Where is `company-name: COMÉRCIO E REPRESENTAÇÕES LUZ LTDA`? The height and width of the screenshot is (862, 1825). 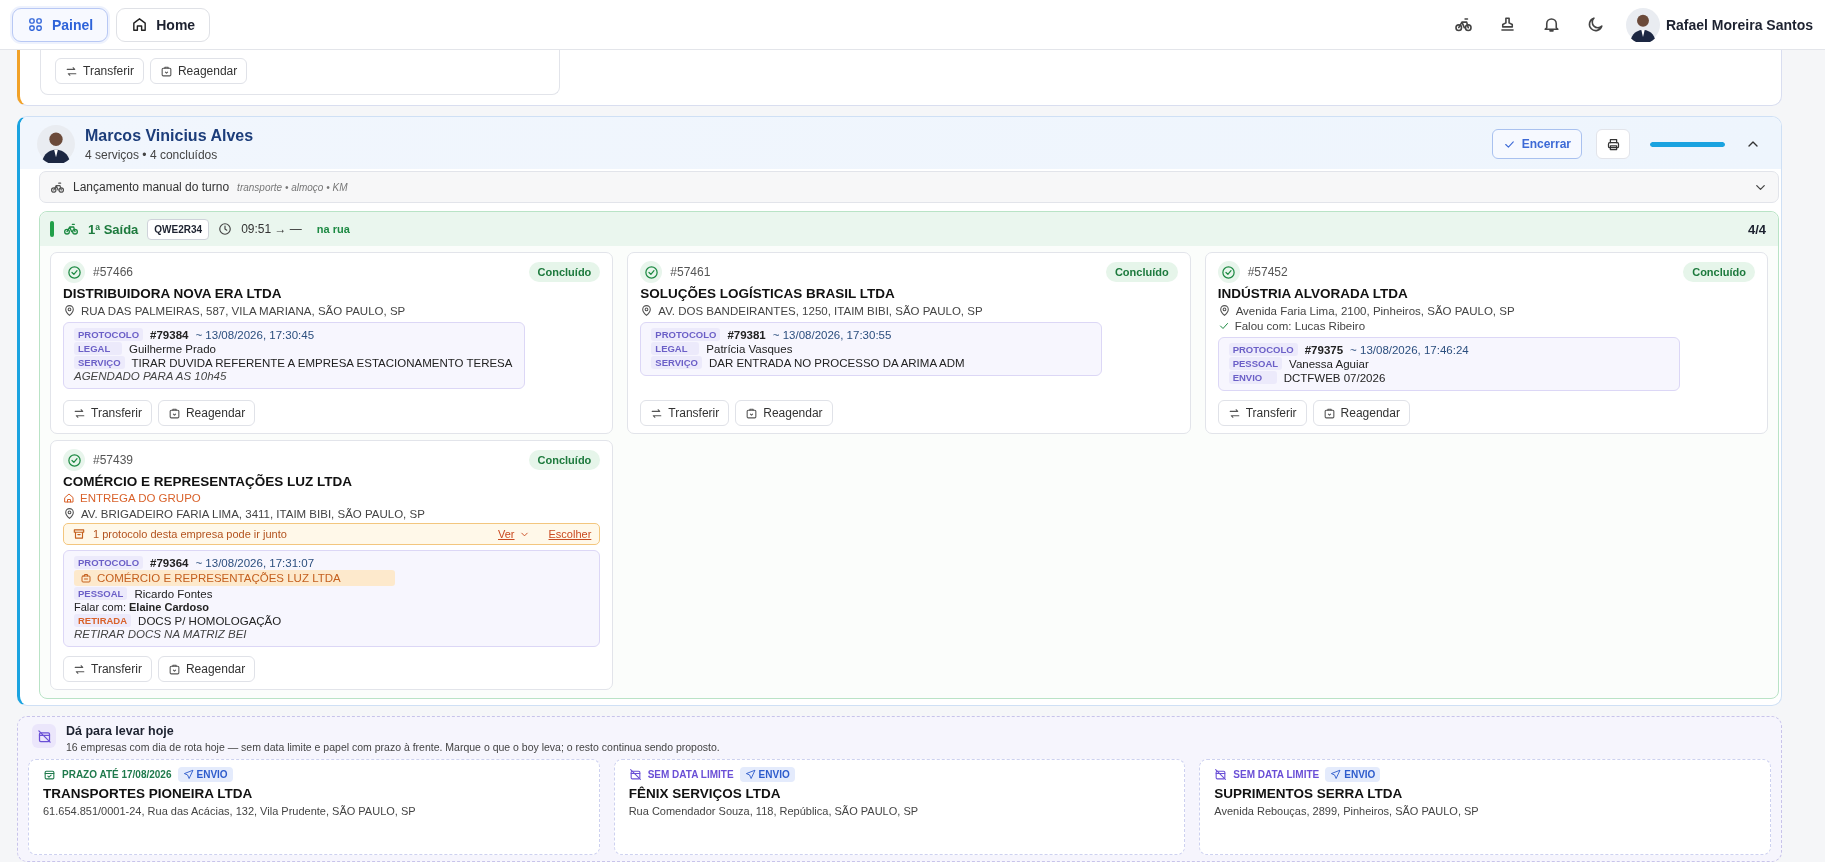
company-name: COMÉRCIO E REPRESENTAÇÕES LUZ LTDA is located at coordinates (208, 481).